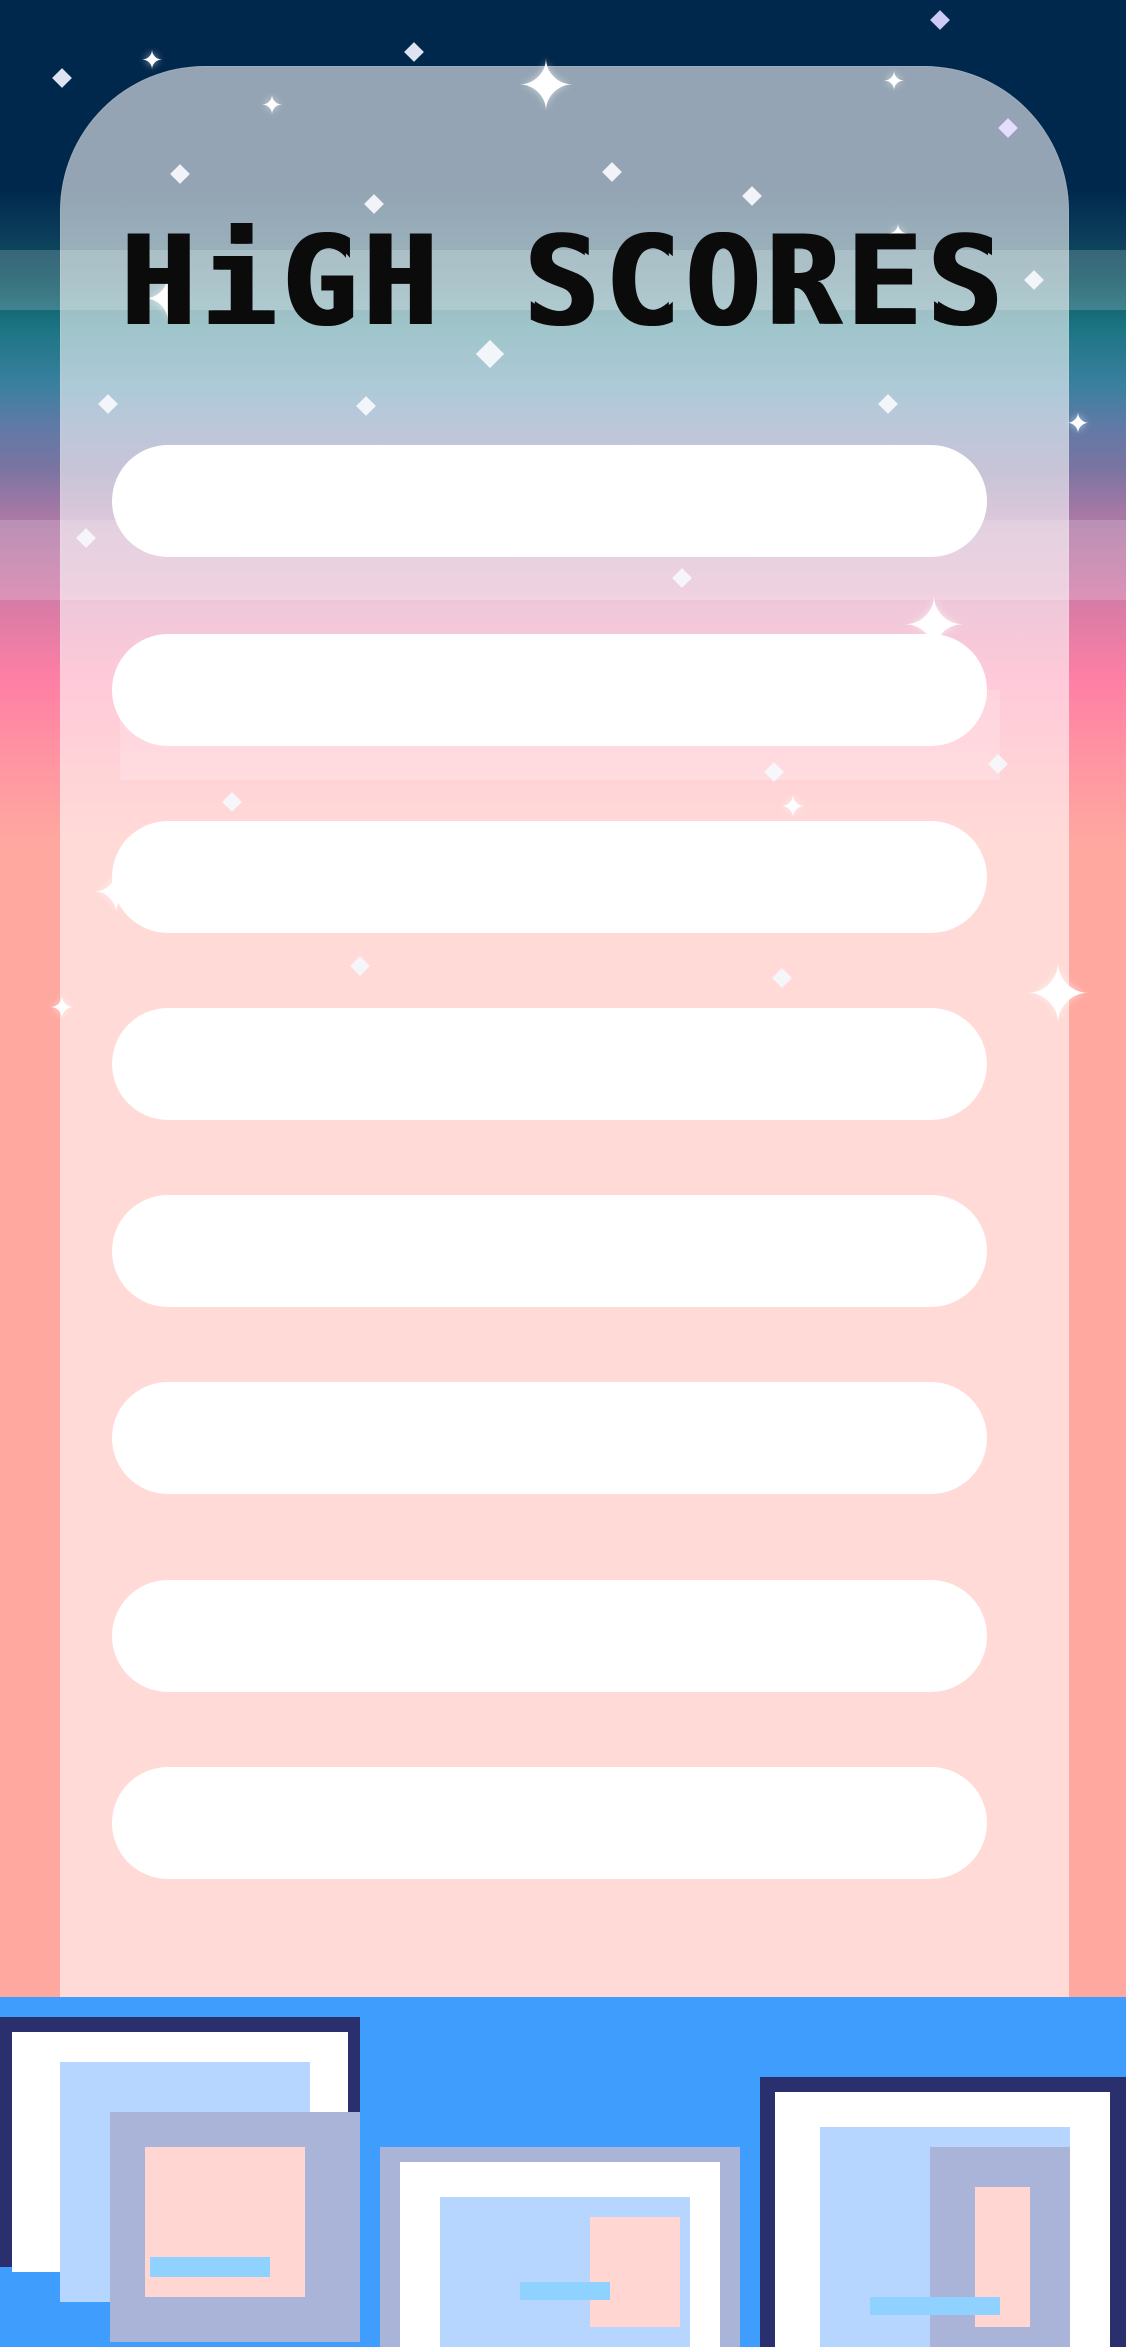 This screenshot has width=1126, height=2347. I want to click on wave-crest-middle-core, so click(635, 2272).